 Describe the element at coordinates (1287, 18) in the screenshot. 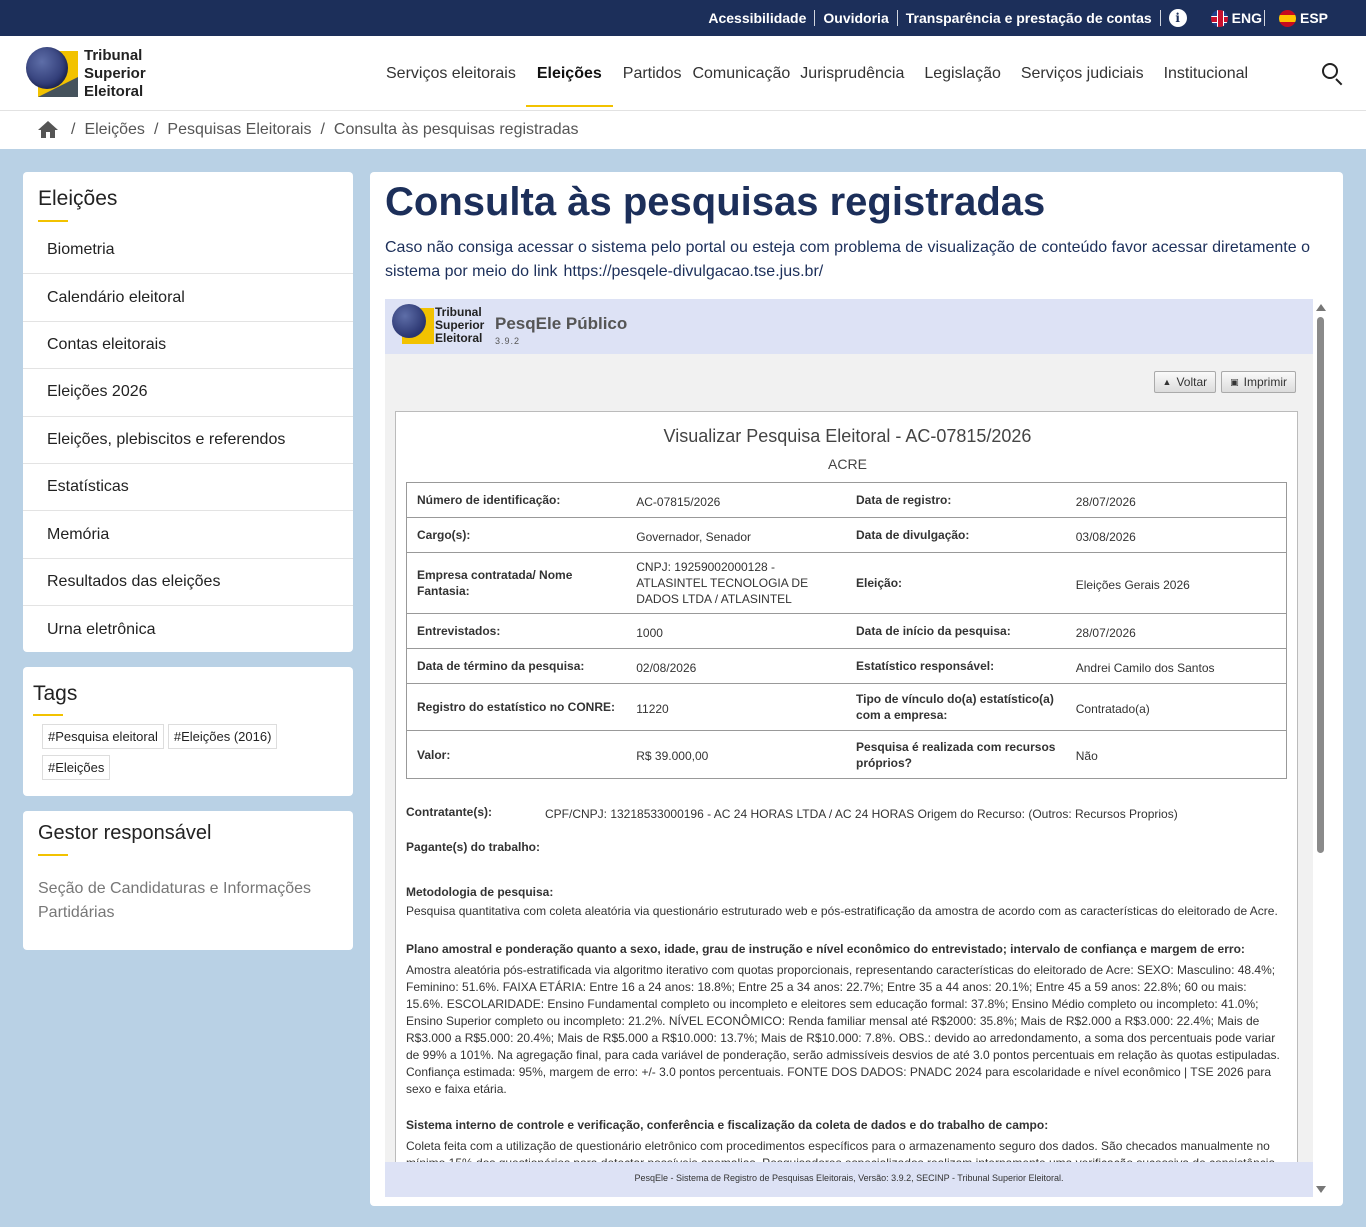

I see `spain-flag-icon` at that location.